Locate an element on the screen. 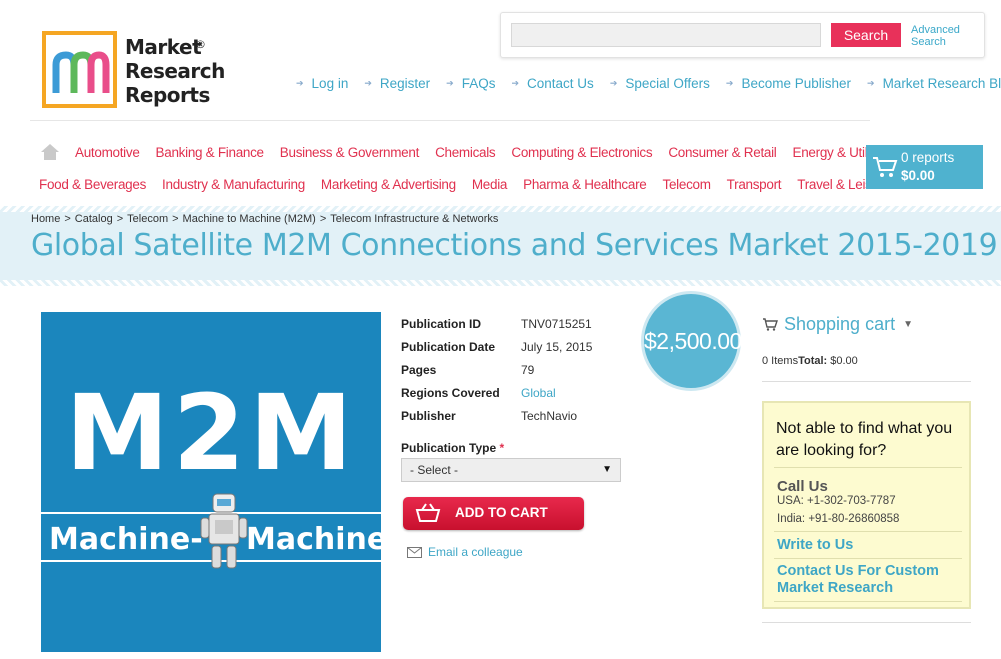  category-transport: Transport is located at coordinates (754, 184).